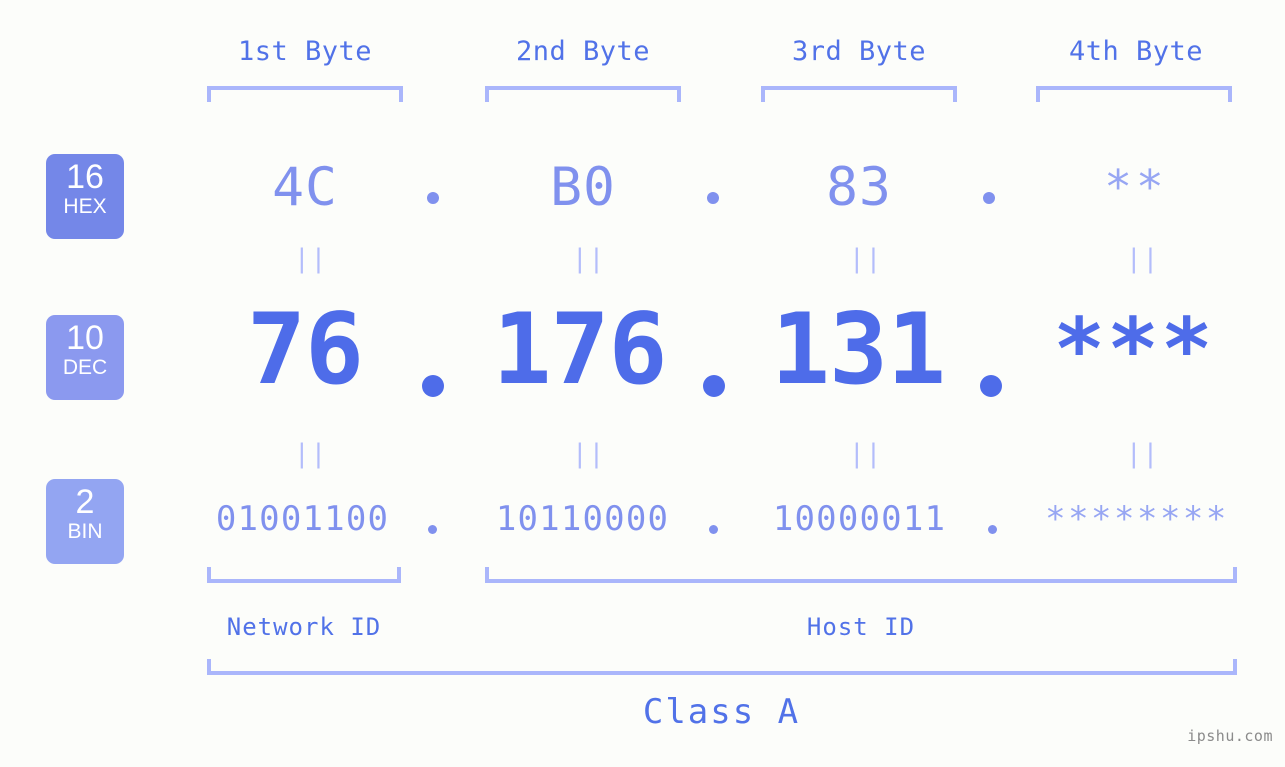 Image resolution: width=1285 pixels, height=767 pixels. Describe the element at coordinates (583, 51) in the screenshot. I see `byte-header-2: 2nd Byte` at that location.